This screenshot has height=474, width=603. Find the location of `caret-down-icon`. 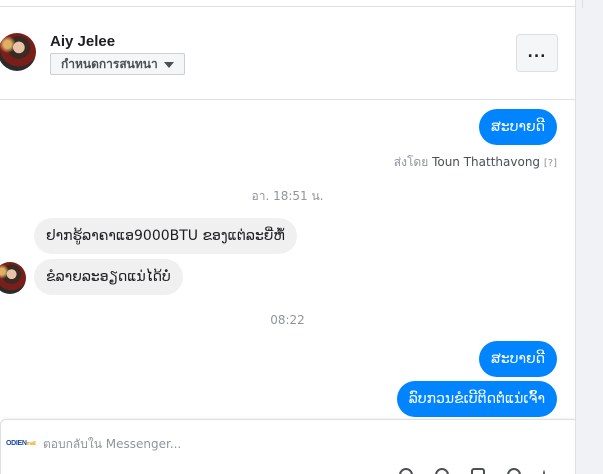

caret-down-icon is located at coordinates (168, 64).